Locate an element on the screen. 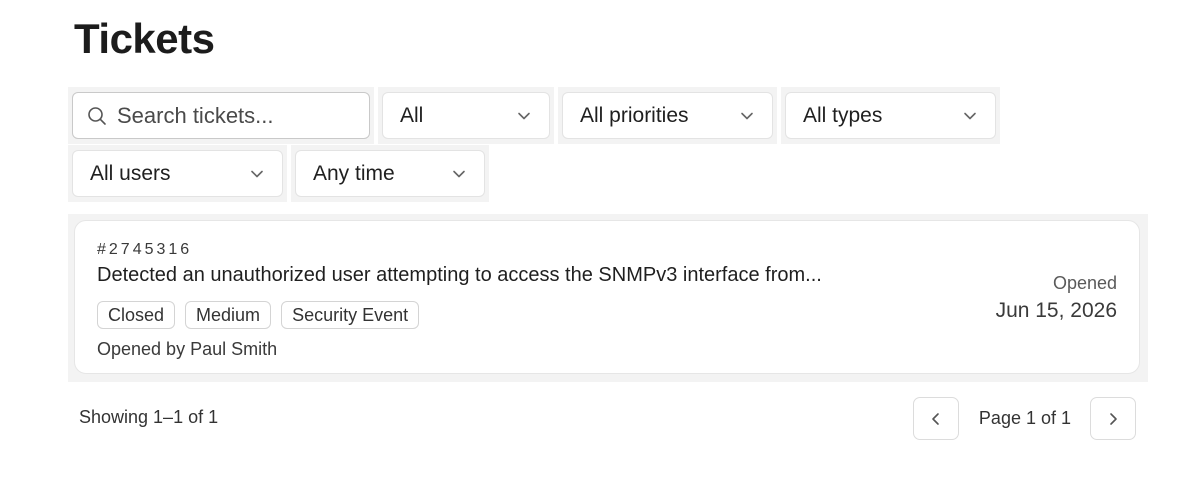 The height and width of the screenshot is (503, 1200). type-filter-cell: All types is located at coordinates (888, 115).